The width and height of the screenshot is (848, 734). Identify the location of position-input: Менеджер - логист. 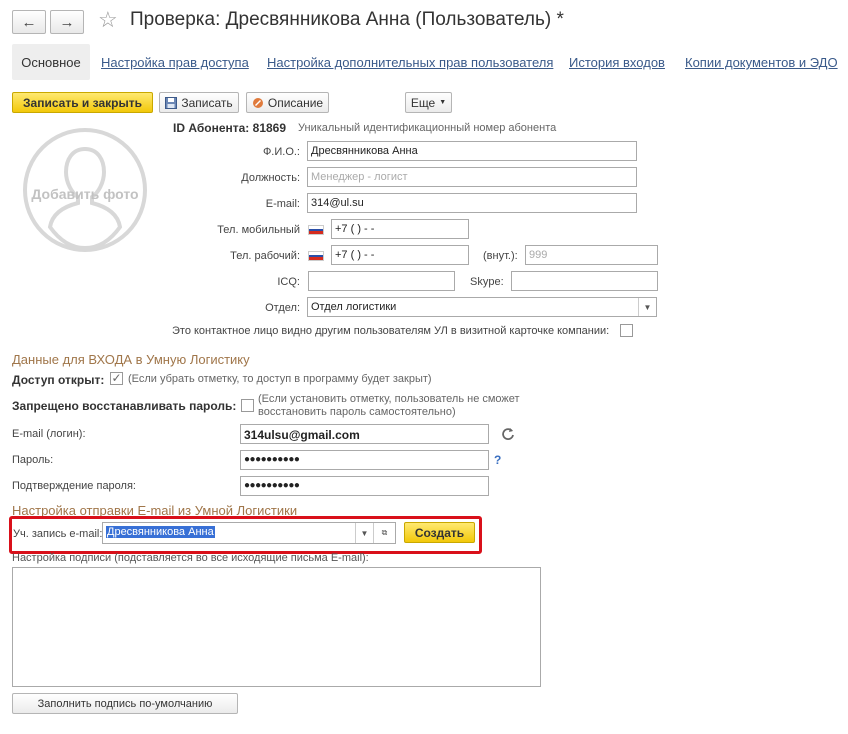
(472, 177).